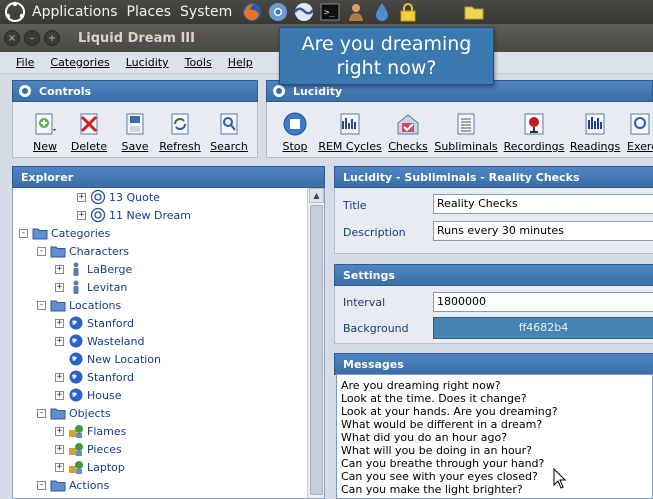 The width and height of the screenshot is (653, 499). Describe the element at coordinates (73, 485) in the screenshot. I see `tree-item: - Actions` at that location.